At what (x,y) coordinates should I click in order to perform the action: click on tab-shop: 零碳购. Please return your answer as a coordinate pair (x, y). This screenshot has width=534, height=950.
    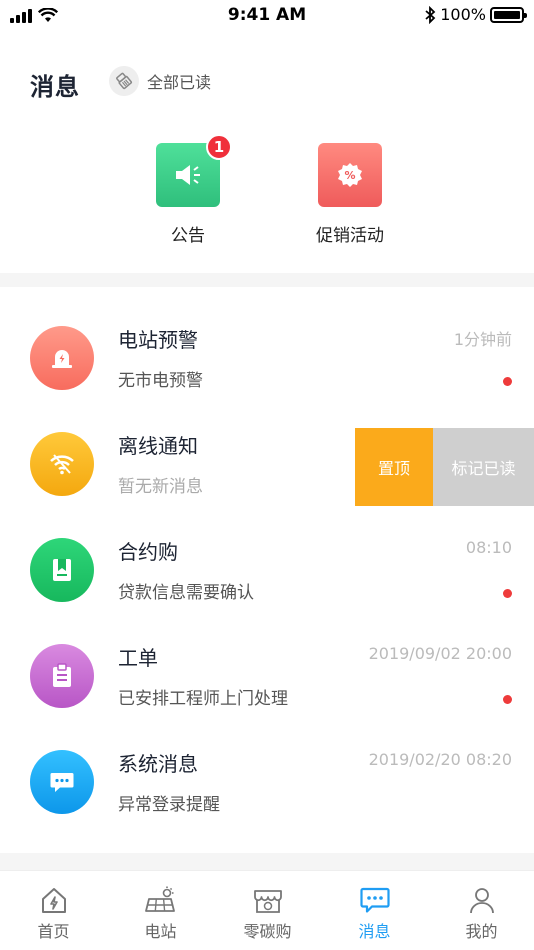
    Looking at the image, I should click on (267, 910).